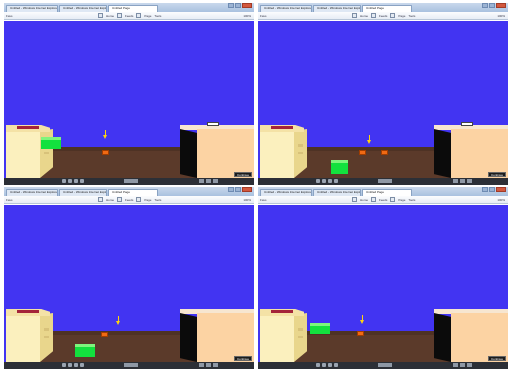 The width and height of the screenshot is (509, 371). Describe the element at coordinates (327, 181) in the screenshot. I see `status-icons` at that location.